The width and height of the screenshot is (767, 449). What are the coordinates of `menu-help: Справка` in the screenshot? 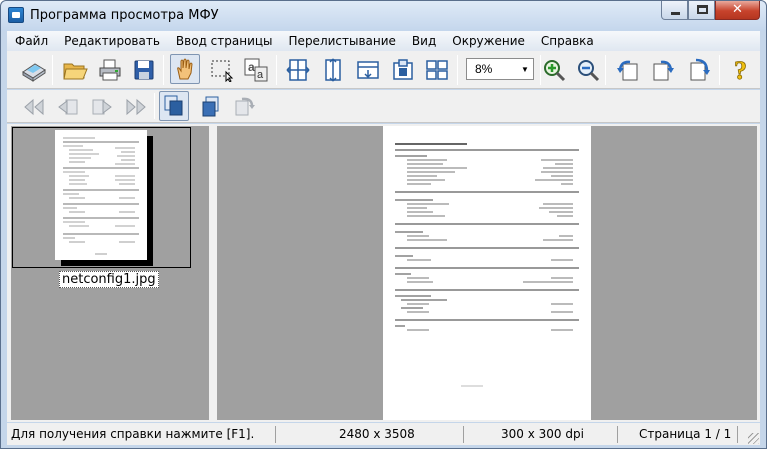 It's located at (567, 41).